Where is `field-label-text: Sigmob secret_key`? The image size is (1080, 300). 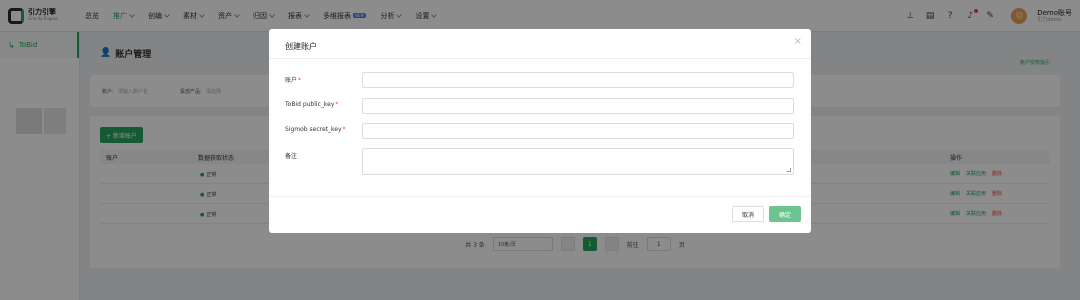 field-label-text: Sigmob secret_key is located at coordinates (313, 129).